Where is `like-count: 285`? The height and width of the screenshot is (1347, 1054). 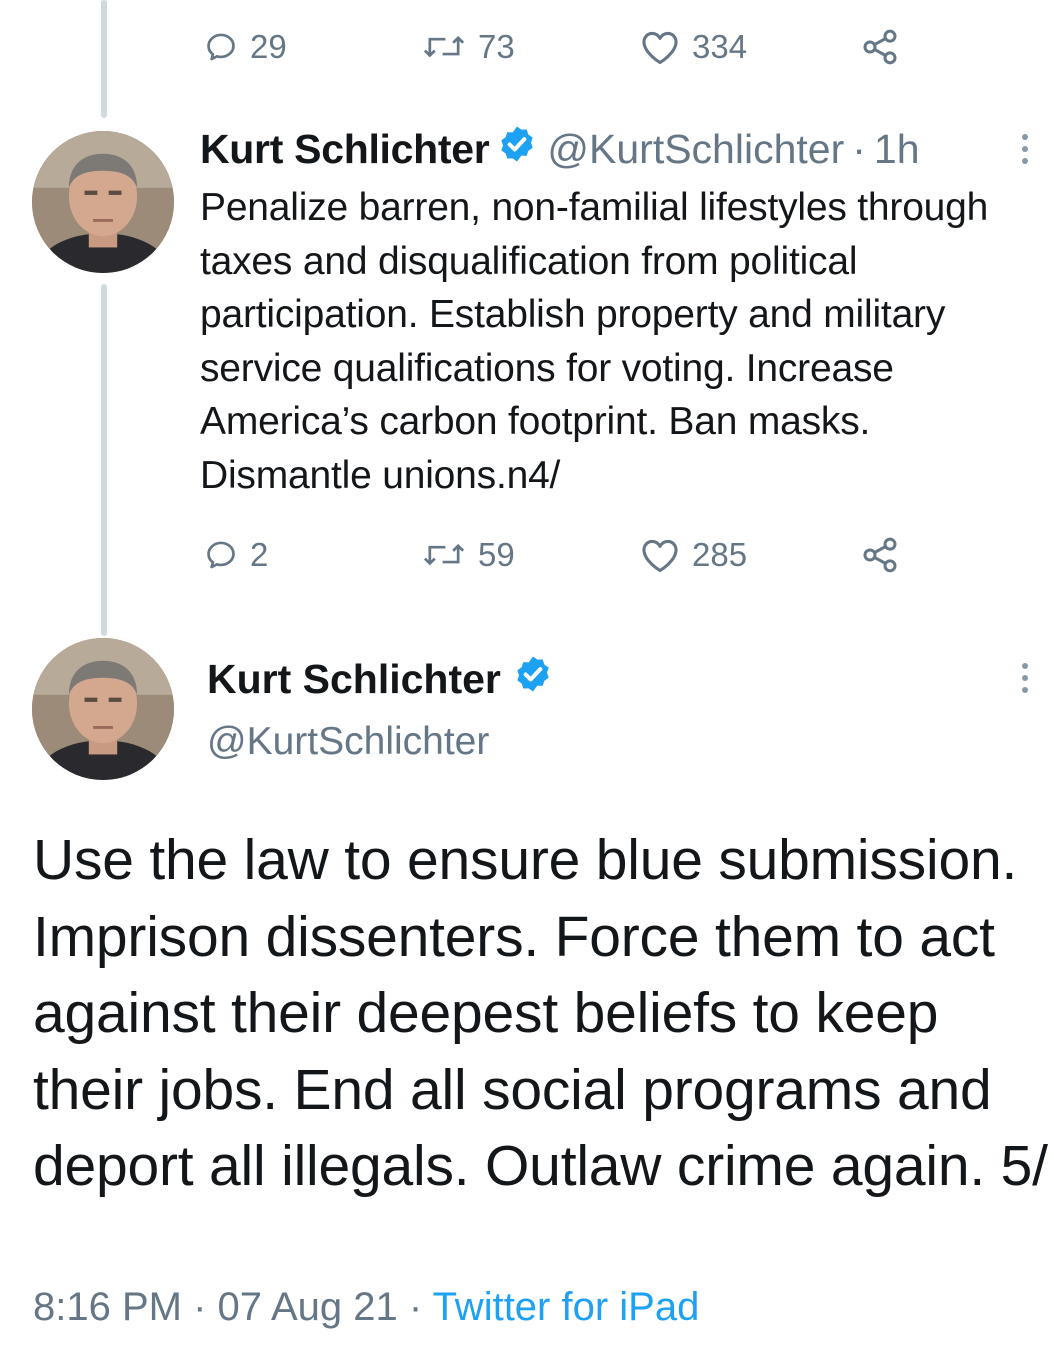
like-count: 285 is located at coordinates (720, 554).